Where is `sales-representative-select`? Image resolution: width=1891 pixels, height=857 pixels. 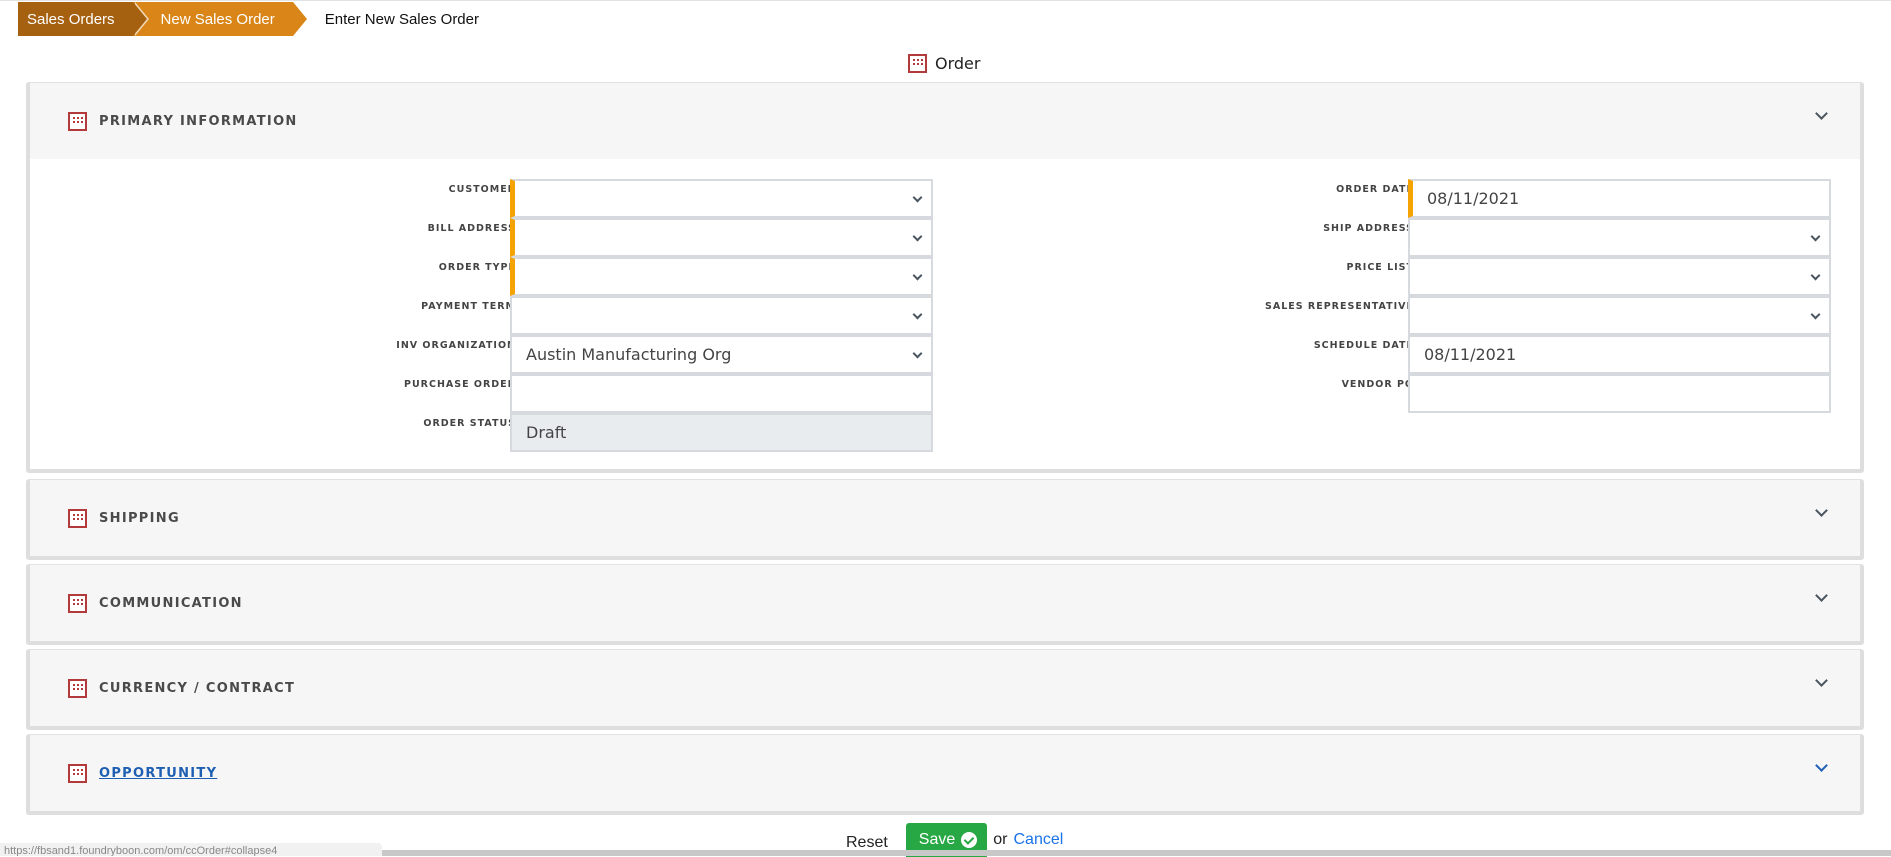
sales-representative-select is located at coordinates (1619, 315).